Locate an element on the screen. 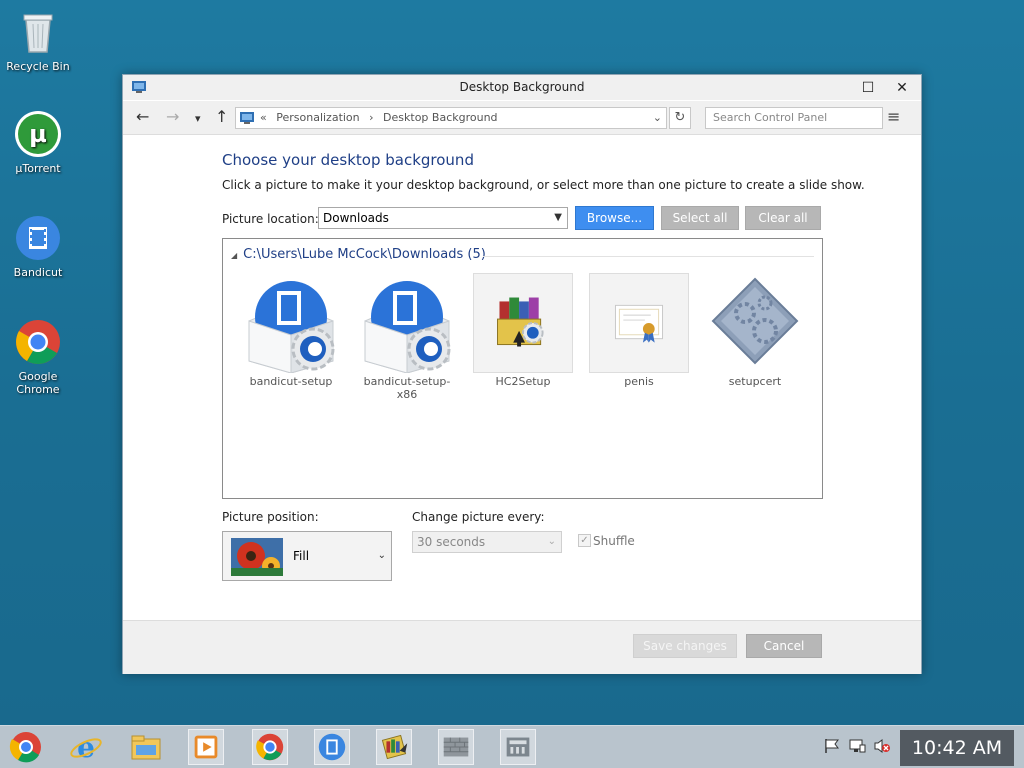  gallery-item: setupcert is located at coordinates (755, 330).